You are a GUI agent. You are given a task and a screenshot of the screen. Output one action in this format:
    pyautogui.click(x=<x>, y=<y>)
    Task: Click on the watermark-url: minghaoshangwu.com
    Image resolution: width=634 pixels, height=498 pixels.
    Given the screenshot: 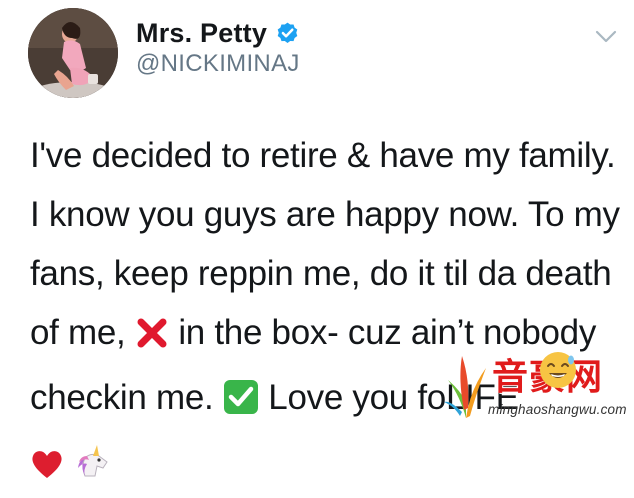 What is the action you would take?
    pyautogui.click(x=557, y=409)
    